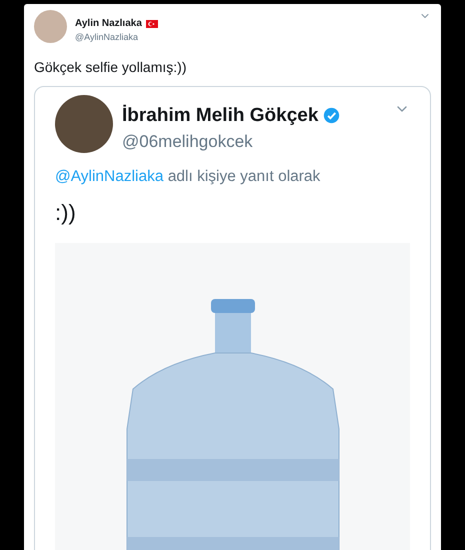 This screenshot has height=550, width=465. Describe the element at coordinates (111, 67) in the screenshot. I see `tweet-text: Gökçek selfie yollamış:))` at that location.